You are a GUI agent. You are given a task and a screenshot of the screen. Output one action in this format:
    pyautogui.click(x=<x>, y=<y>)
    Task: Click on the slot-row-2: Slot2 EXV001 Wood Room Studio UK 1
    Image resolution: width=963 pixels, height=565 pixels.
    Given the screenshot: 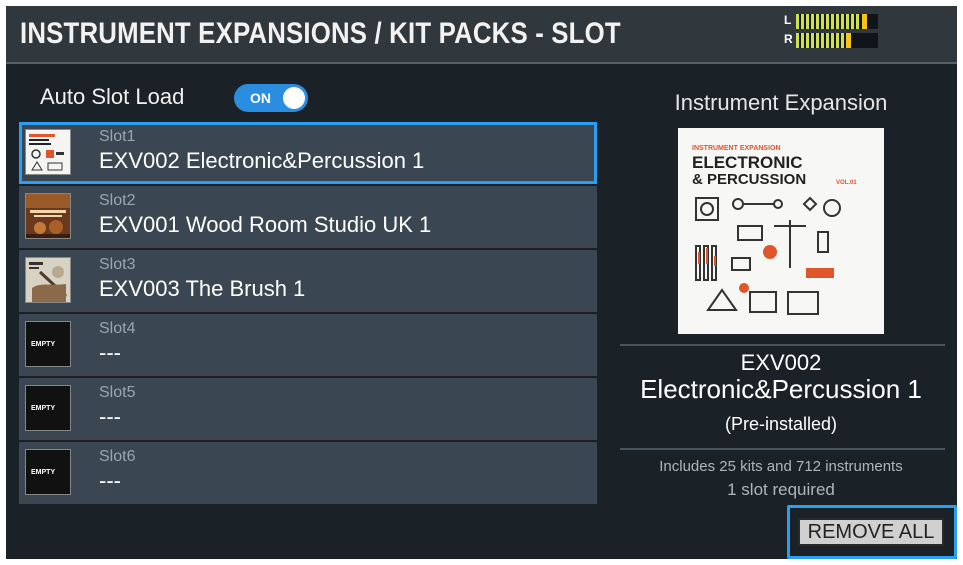 What is the action you would take?
    pyautogui.click(x=308, y=217)
    